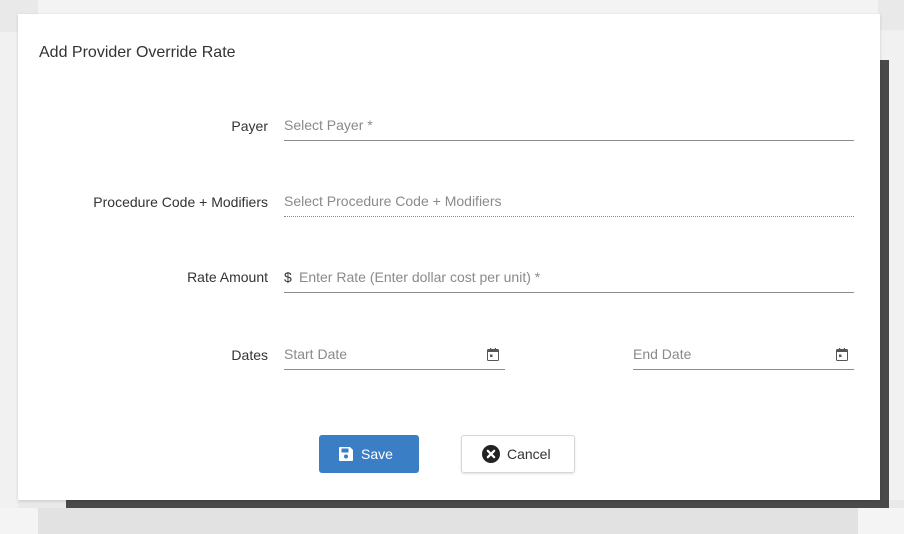  What do you see at coordinates (137, 52) in the screenshot?
I see `dialog-title: Add Provider Override Rate` at bounding box center [137, 52].